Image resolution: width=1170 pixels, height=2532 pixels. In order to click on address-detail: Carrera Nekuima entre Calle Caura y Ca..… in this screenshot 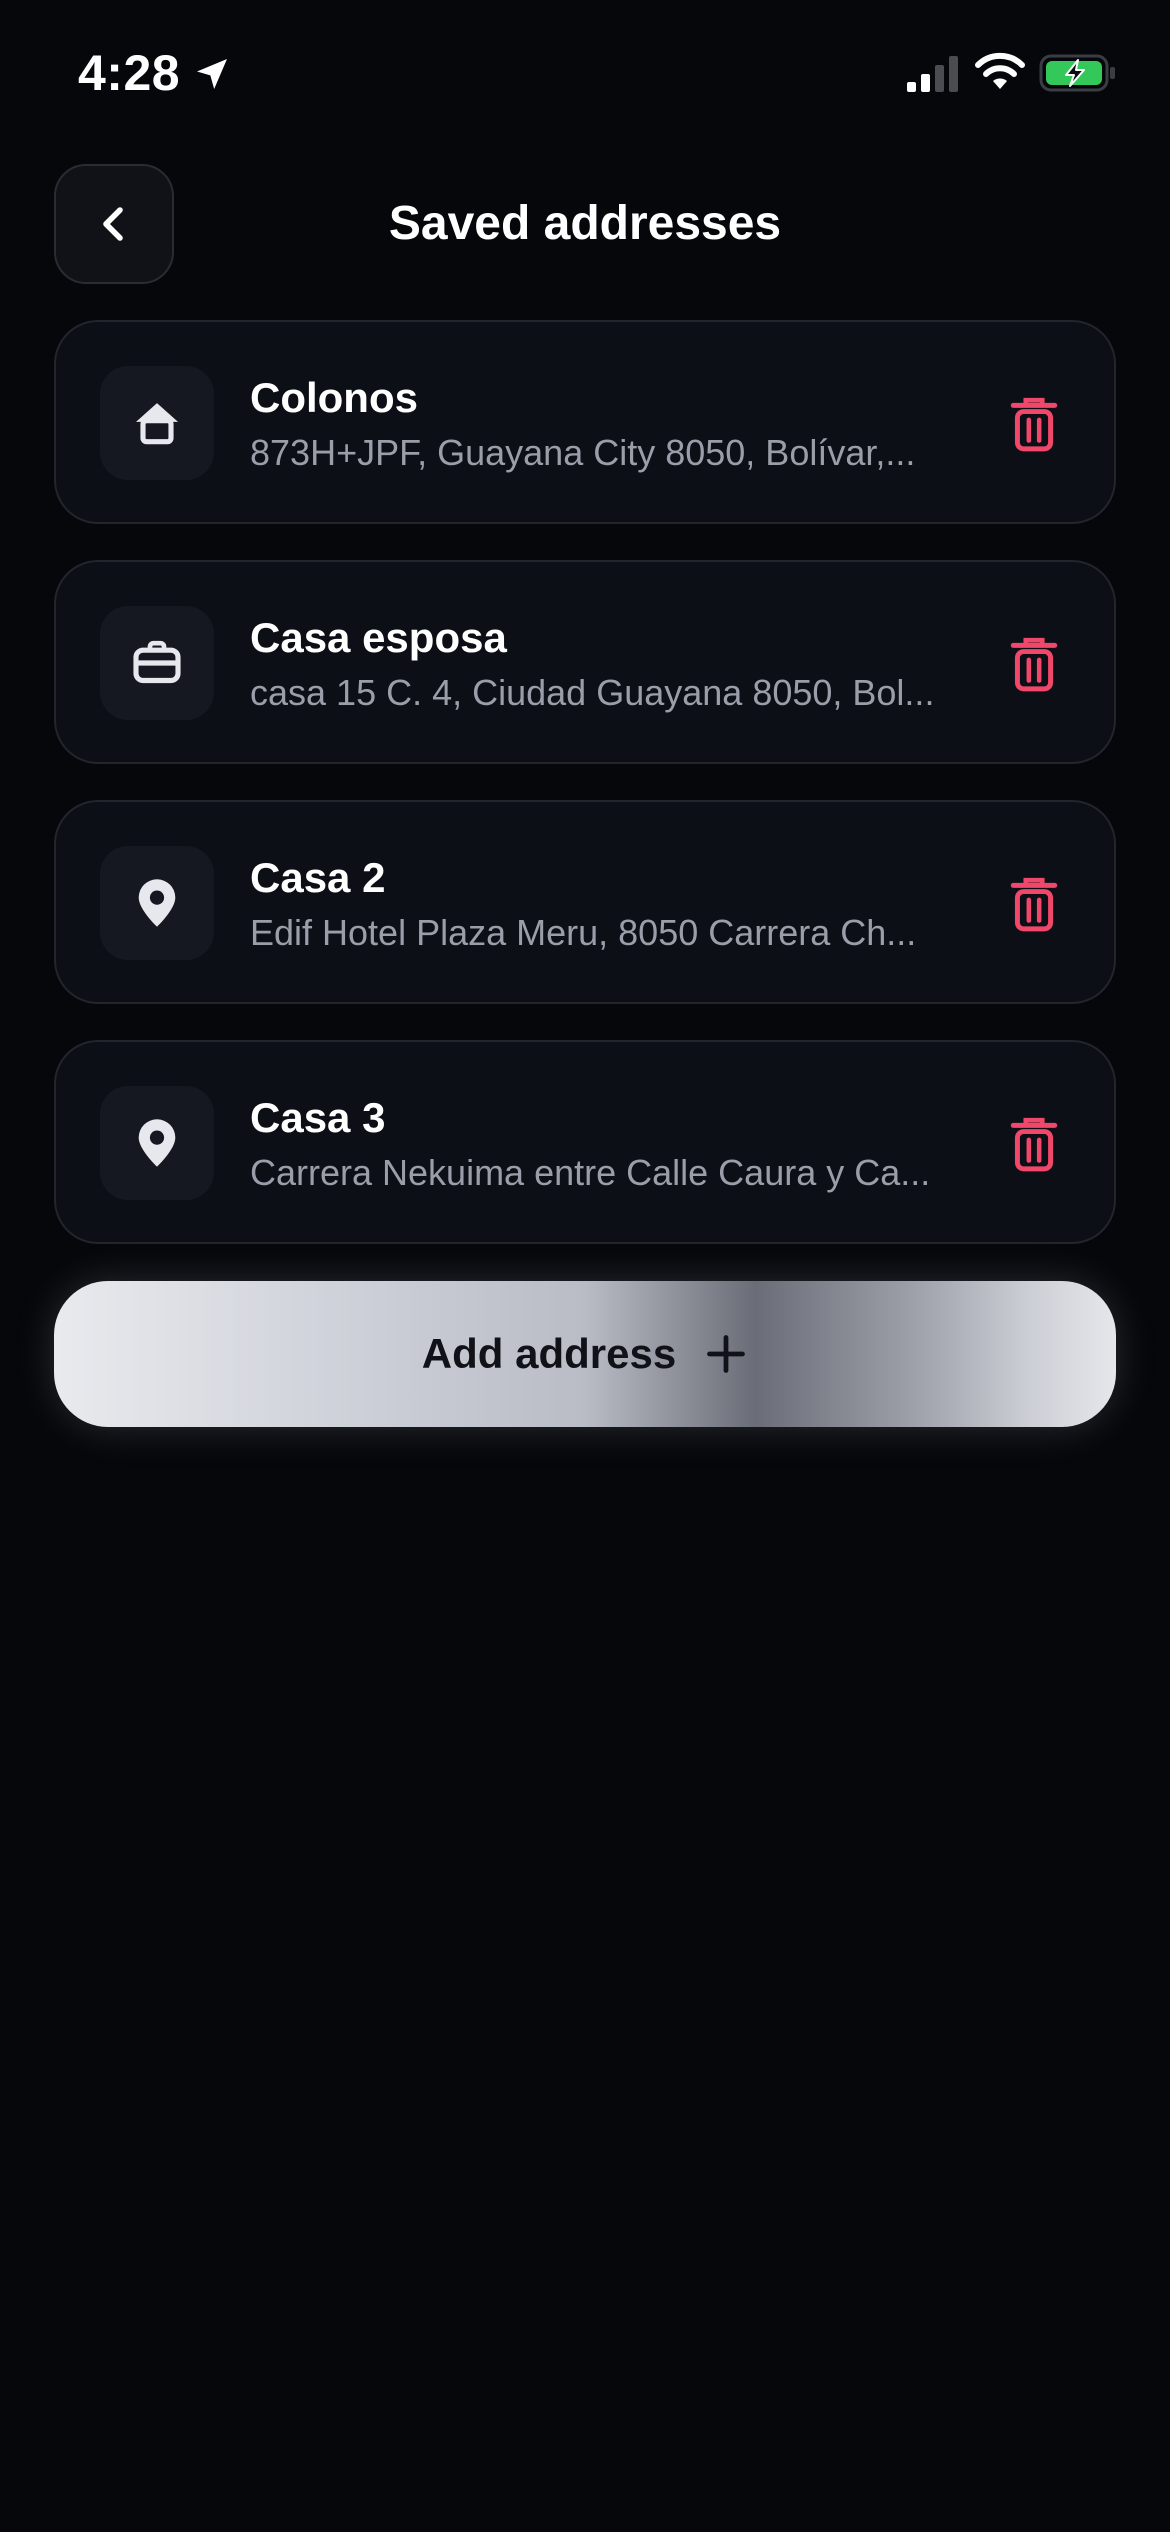, I will do `click(590, 1172)`.